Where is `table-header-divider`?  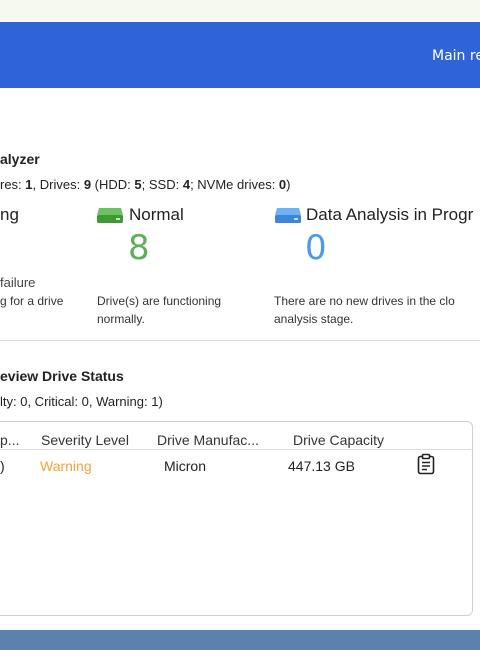
table-header-divider is located at coordinates (235, 449).